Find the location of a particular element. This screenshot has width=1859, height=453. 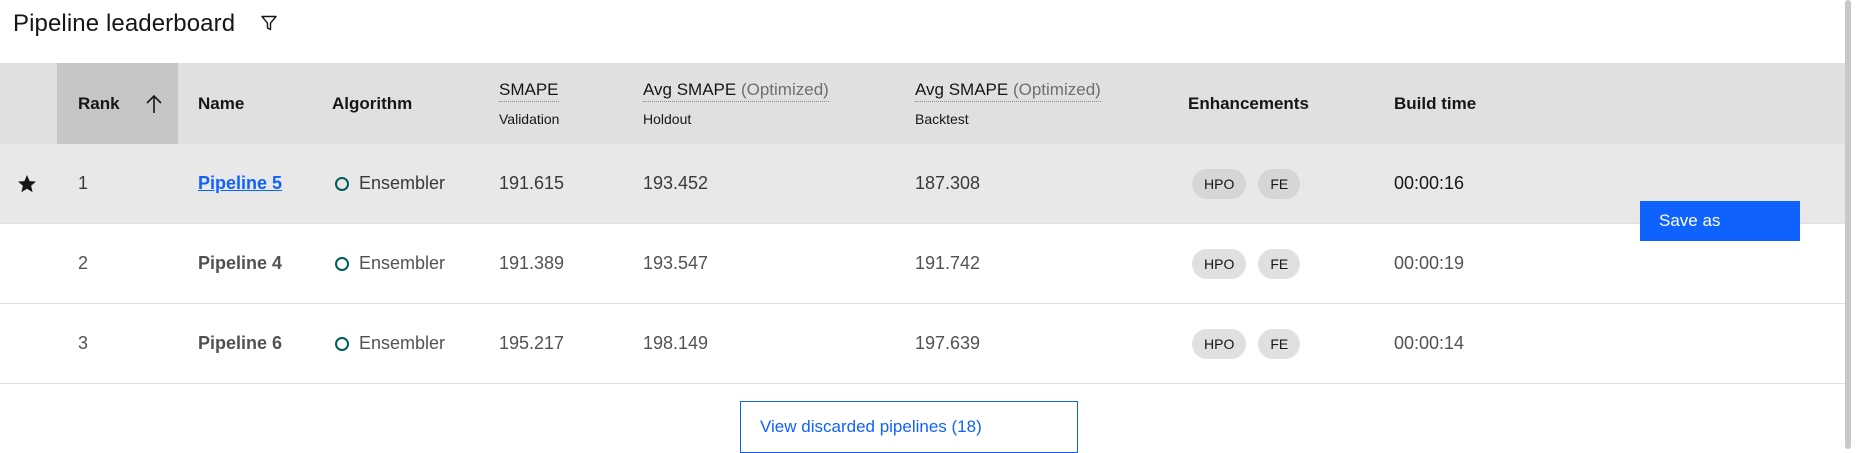

vertical-scrollbar is located at coordinates (1848, 224).